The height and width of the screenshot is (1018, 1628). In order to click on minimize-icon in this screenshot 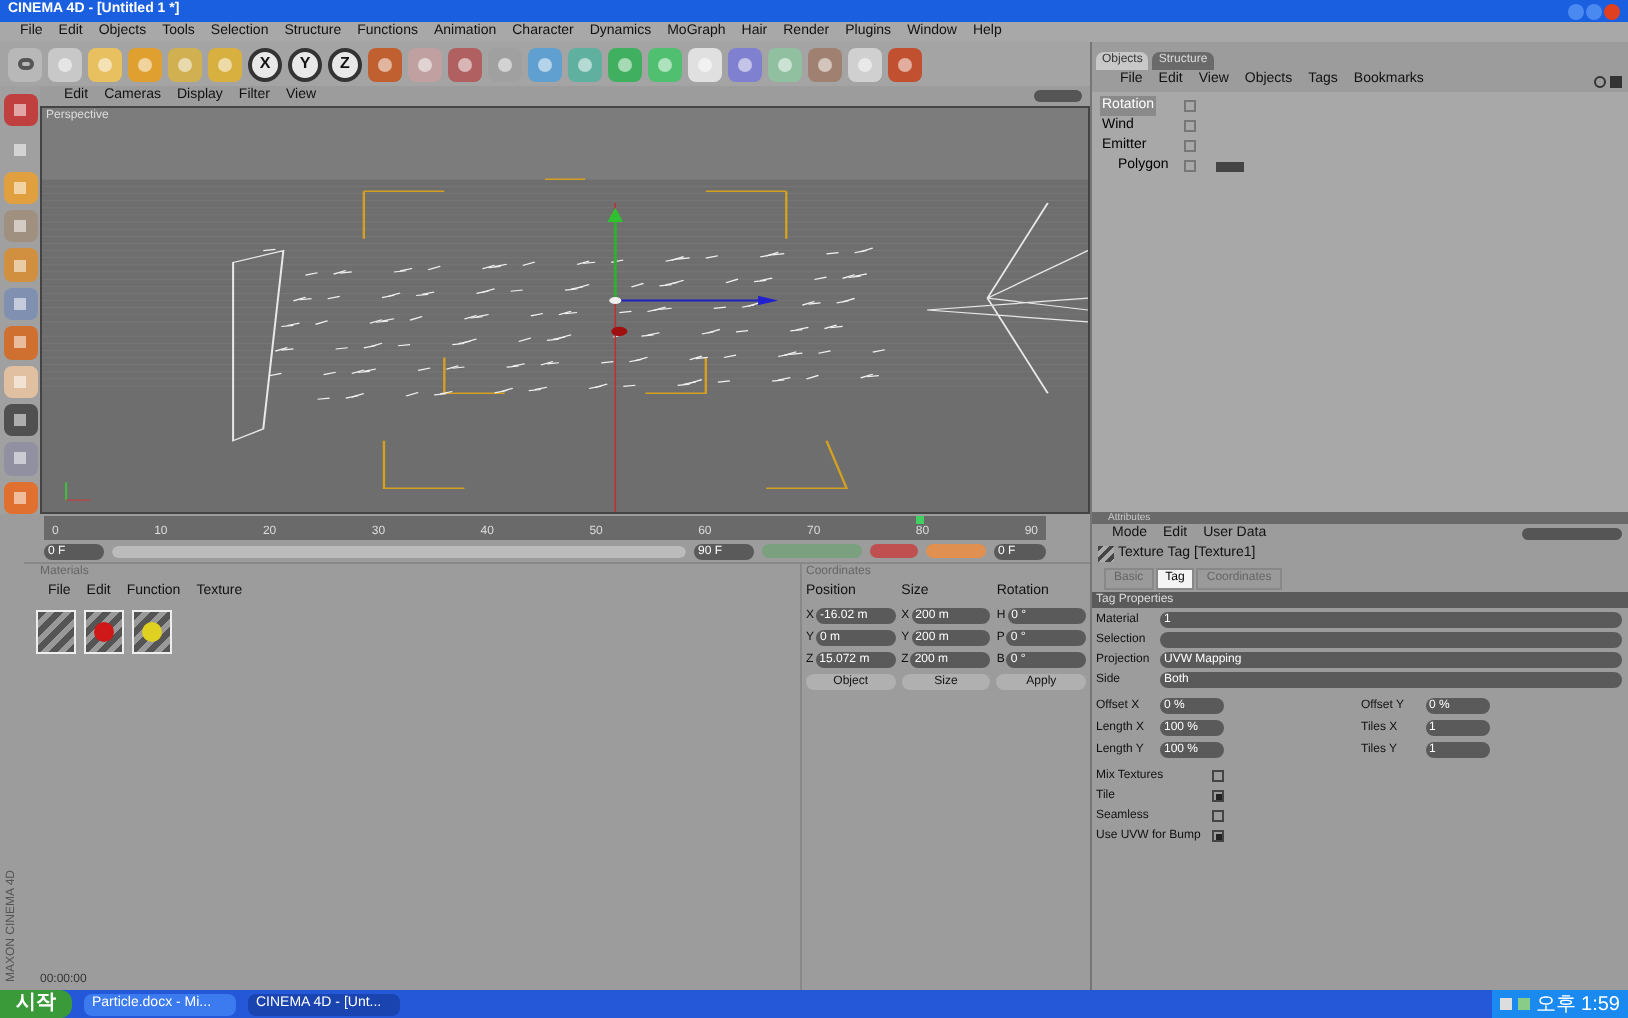, I will do `click(1576, 11)`.